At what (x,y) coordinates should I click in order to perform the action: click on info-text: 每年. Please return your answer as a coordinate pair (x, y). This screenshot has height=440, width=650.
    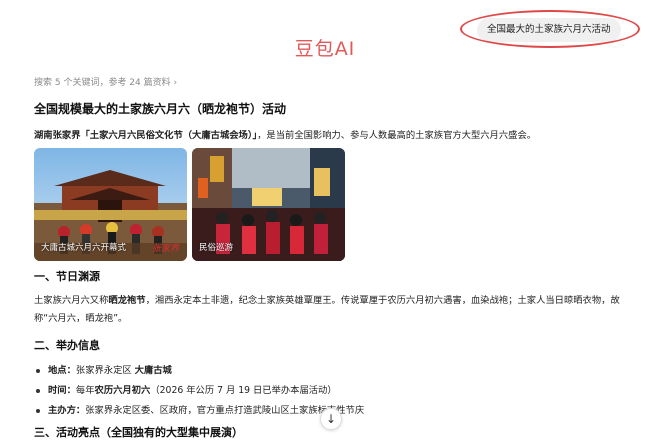
    Looking at the image, I should click on (85, 390).